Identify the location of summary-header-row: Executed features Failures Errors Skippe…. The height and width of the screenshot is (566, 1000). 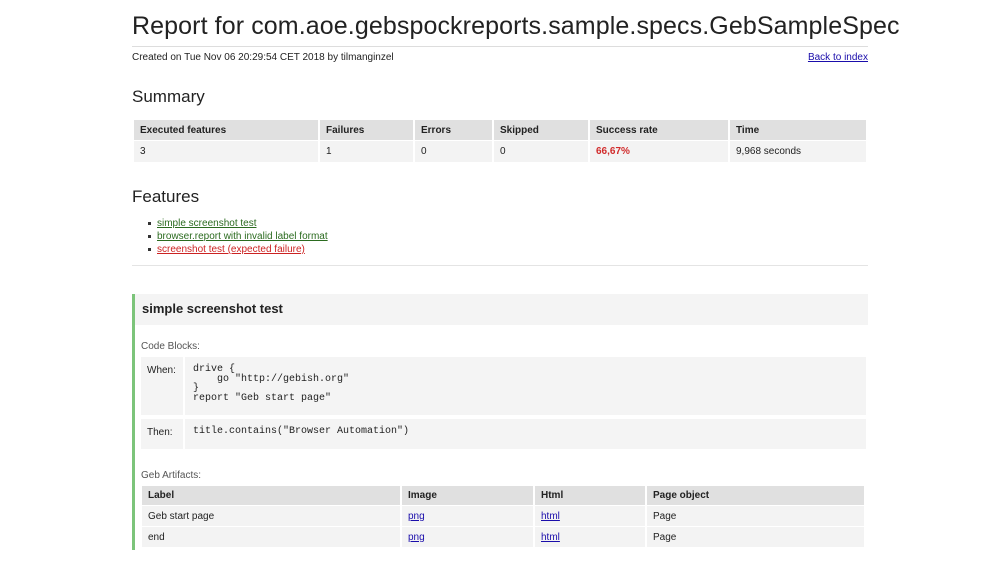
(501, 130).